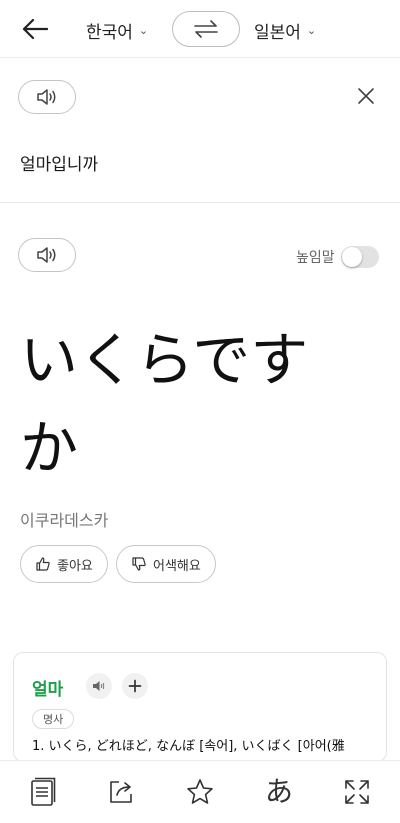 The height and width of the screenshot is (823, 400). I want to click on back-arrow-icon, so click(35, 29).